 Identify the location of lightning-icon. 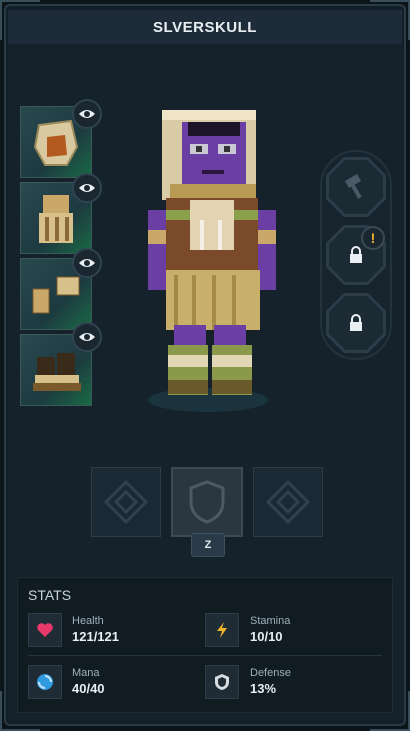
(222, 630).